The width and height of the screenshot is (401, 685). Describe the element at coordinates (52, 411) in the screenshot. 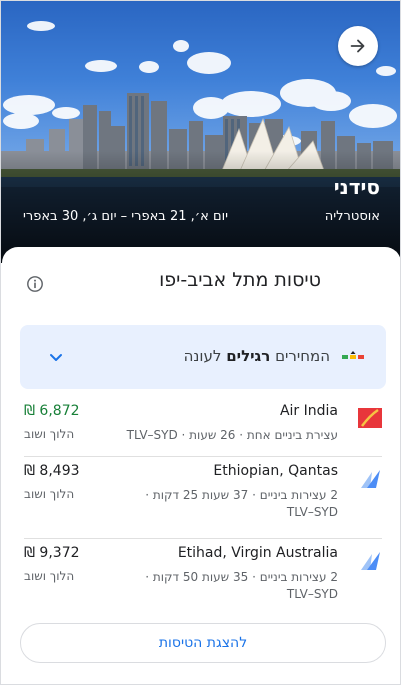

I see `flight-price: ₪ 6,872` at that location.